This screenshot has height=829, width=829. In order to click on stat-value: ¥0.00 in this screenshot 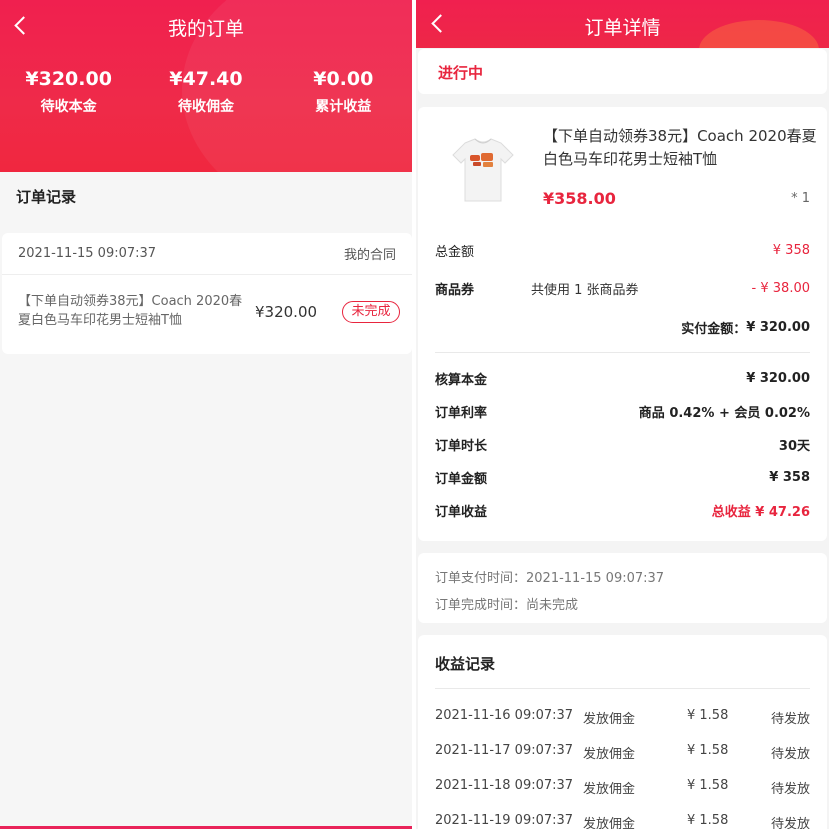, I will do `click(343, 79)`.